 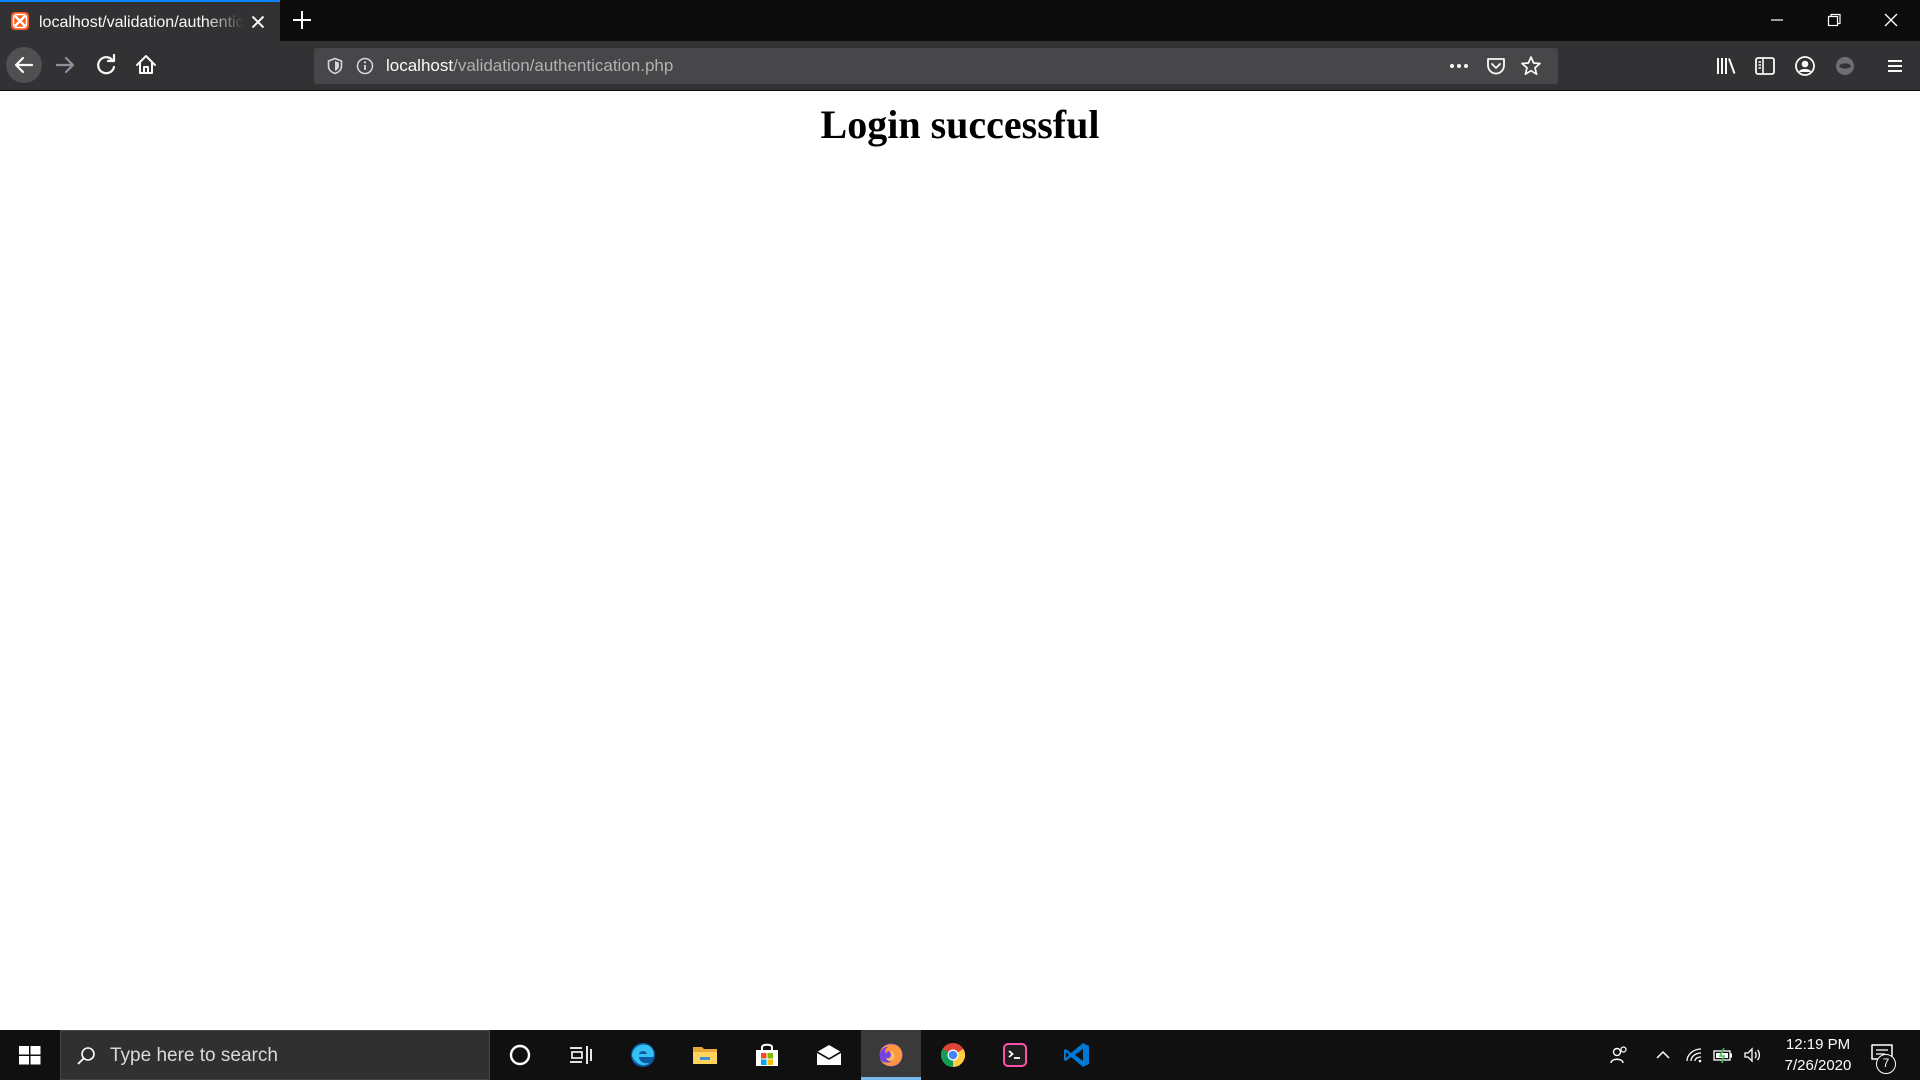 What do you see at coordinates (960, 124) in the screenshot?
I see `page-heading: Login successful` at bounding box center [960, 124].